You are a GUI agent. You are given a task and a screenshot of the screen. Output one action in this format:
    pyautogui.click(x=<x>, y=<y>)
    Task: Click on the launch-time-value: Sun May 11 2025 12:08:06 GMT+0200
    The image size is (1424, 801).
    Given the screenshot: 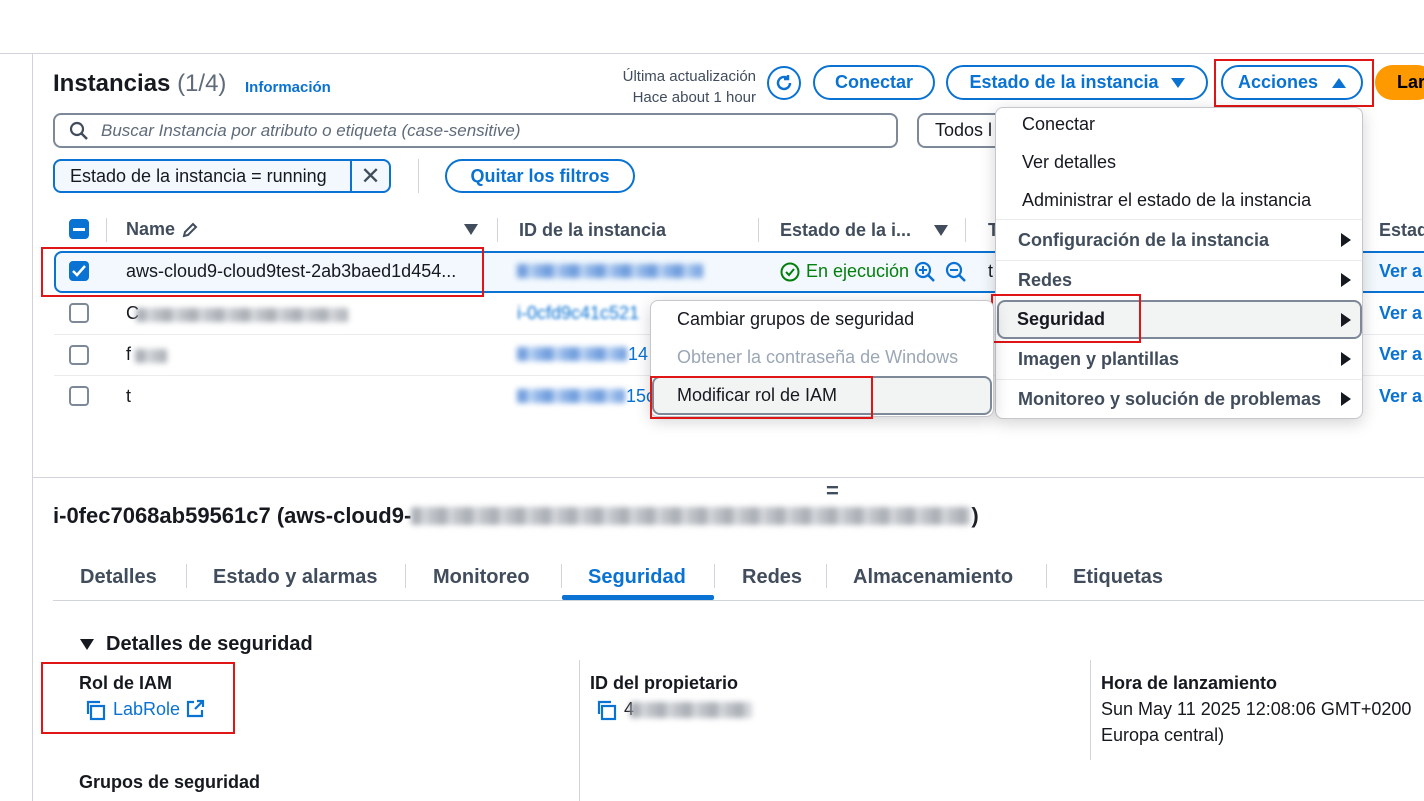 What is the action you would take?
    pyautogui.click(x=1256, y=709)
    